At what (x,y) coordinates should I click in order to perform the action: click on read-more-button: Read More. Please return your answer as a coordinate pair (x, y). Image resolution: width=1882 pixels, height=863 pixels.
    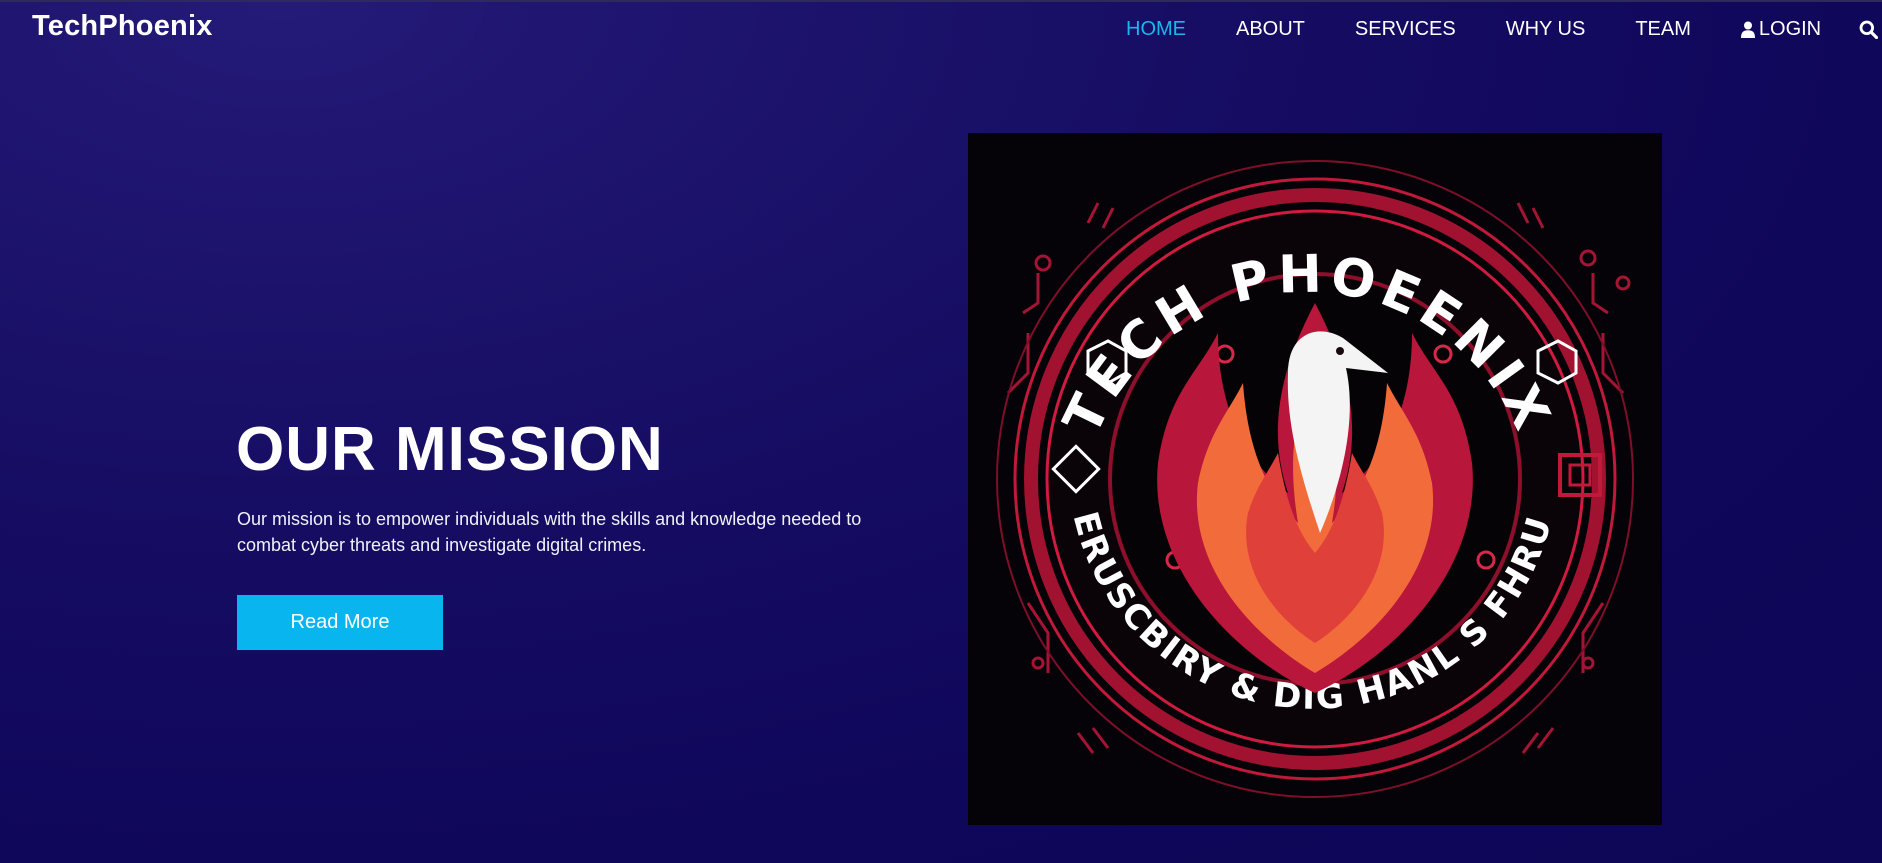
    Looking at the image, I should click on (340, 622).